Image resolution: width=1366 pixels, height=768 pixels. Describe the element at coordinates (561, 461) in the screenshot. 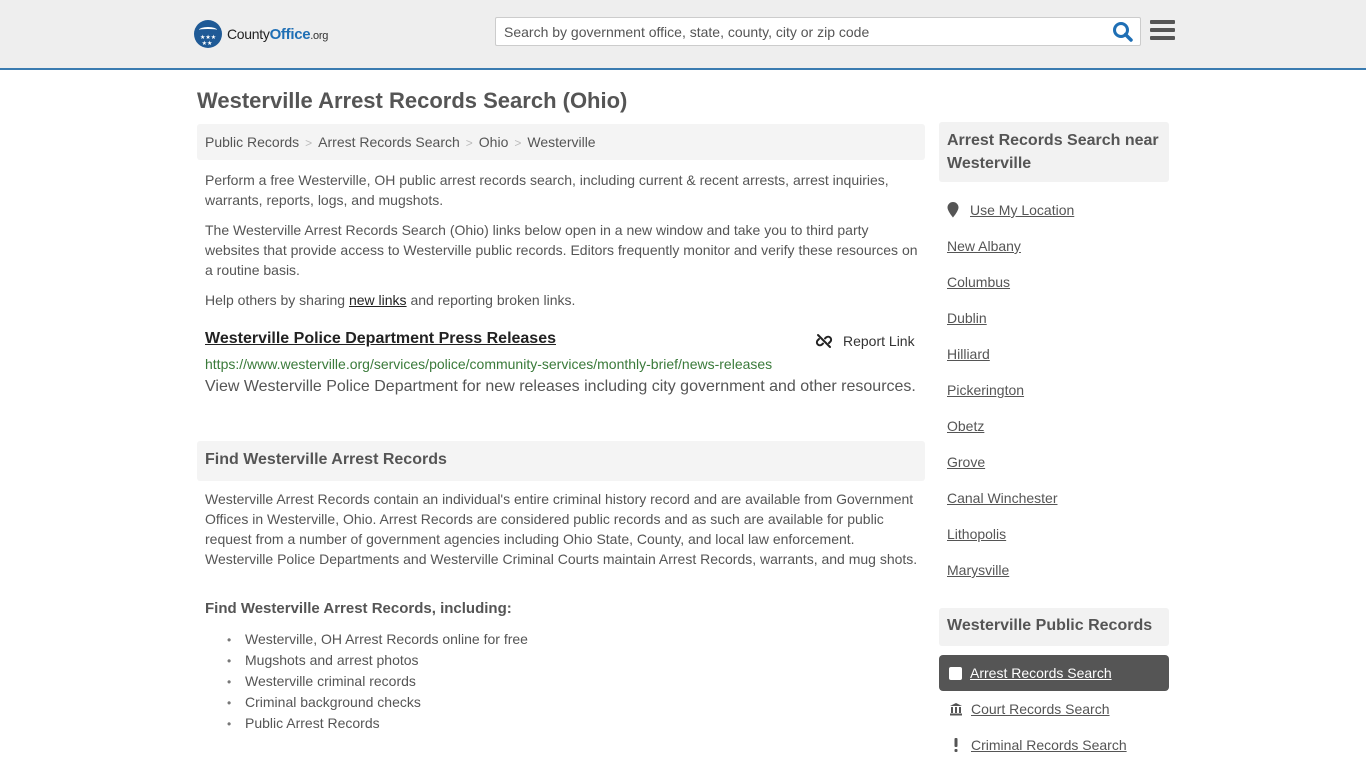

I see `find-section-heading: Find Westerville Arrest Records` at that location.